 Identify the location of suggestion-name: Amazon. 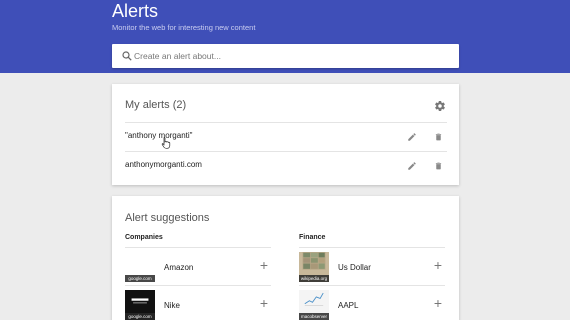
(179, 267).